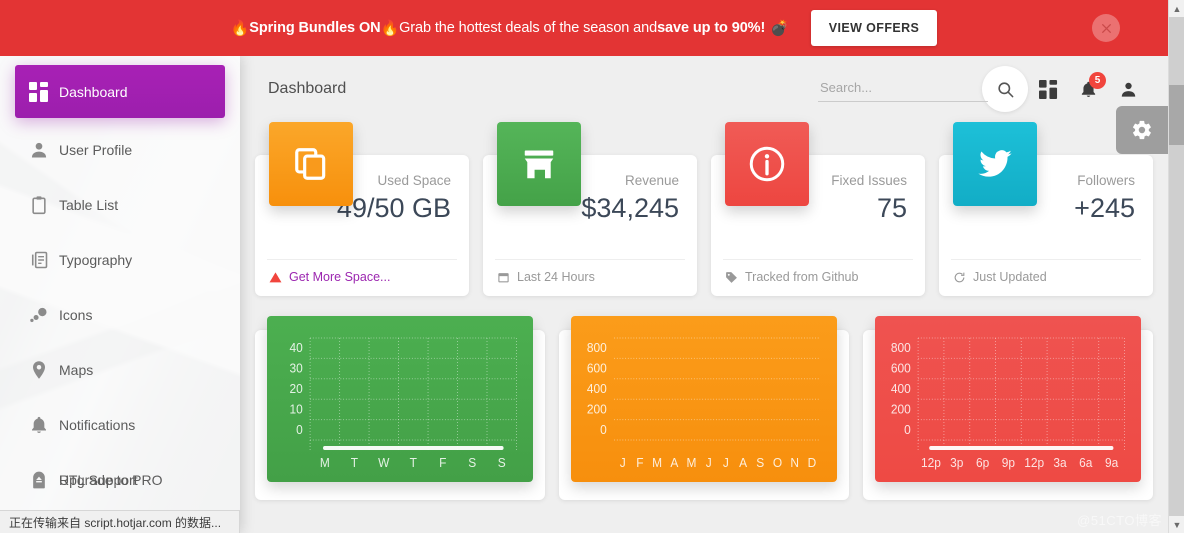  What do you see at coordinates (891, 208) in the screenshot?
I see `stat-value: 75` at bounding box center [891, 208].